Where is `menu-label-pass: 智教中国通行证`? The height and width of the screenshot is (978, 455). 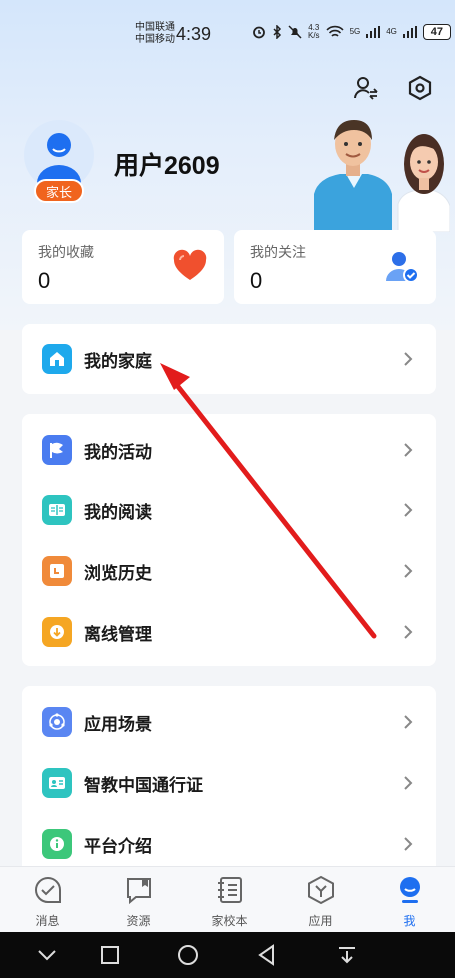 menu-label-pass: 智教中国通行证 is located at coordinates (143, 785).